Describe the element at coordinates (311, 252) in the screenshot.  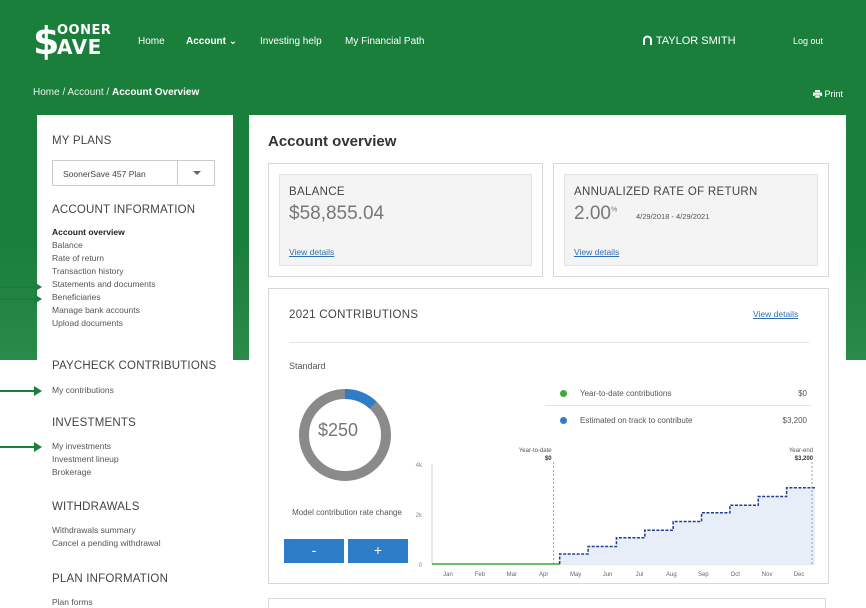
I see `balance-view-details-link: View details` at that location.